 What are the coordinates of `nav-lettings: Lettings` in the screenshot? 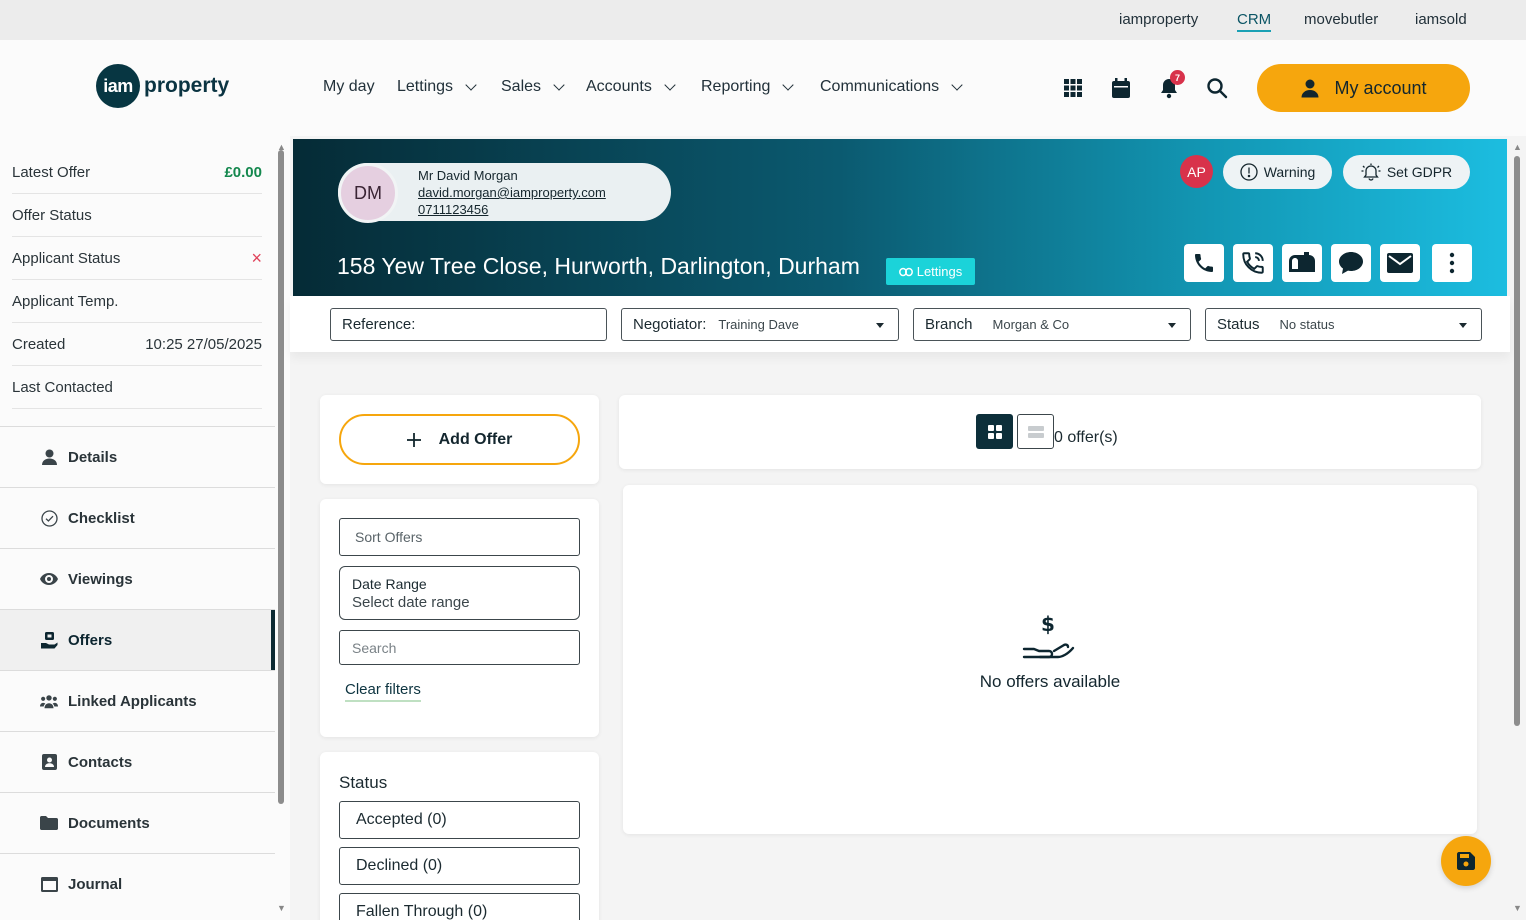 It's located at (437, 87).